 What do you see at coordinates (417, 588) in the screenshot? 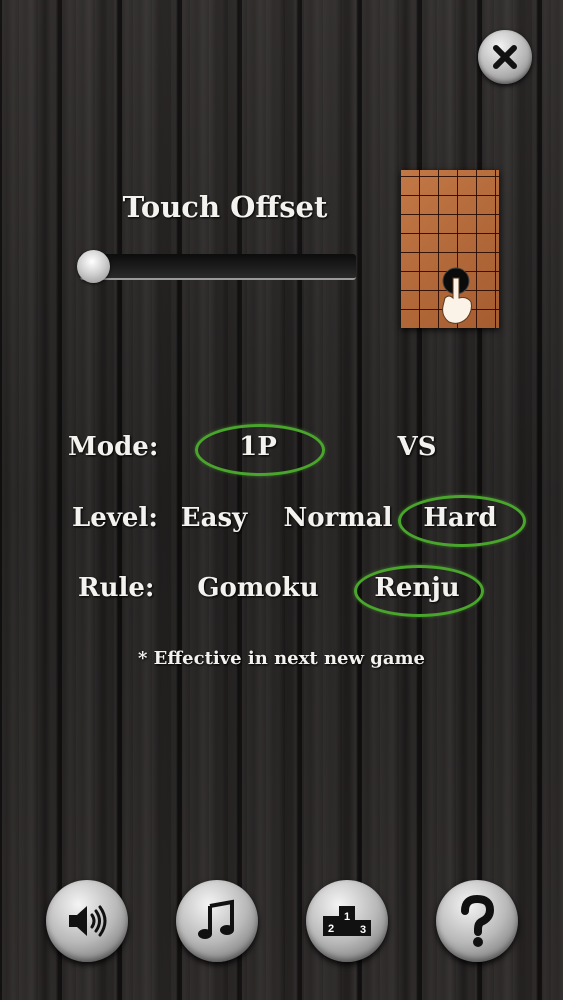
I see `rule-option-renju: Renju` at bounding box center [417, 588].